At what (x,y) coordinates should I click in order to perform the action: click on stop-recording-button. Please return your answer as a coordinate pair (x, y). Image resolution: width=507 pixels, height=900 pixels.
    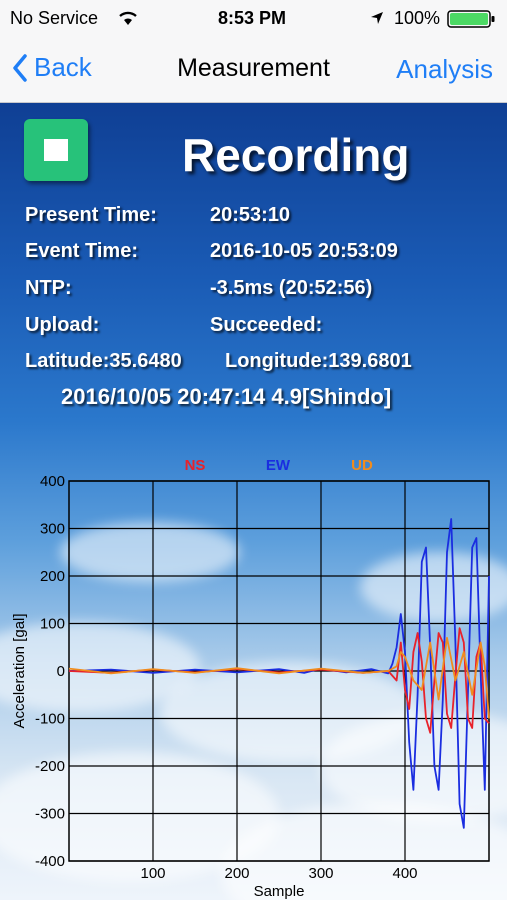
    Looking at the image, I should click on (56, 150).